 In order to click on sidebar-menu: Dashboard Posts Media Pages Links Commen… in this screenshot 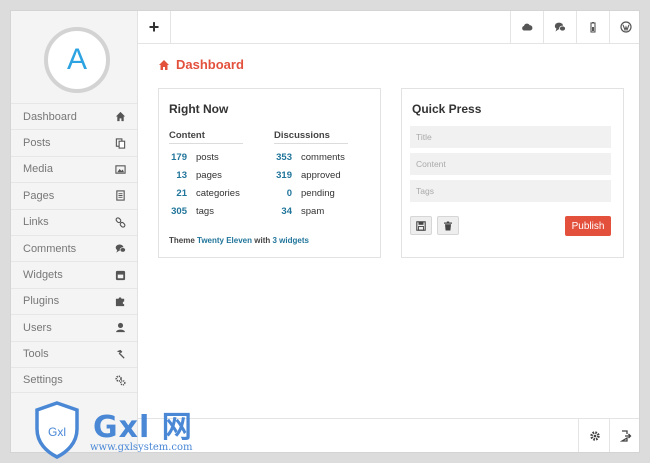, I will do `click(74, 248)`.